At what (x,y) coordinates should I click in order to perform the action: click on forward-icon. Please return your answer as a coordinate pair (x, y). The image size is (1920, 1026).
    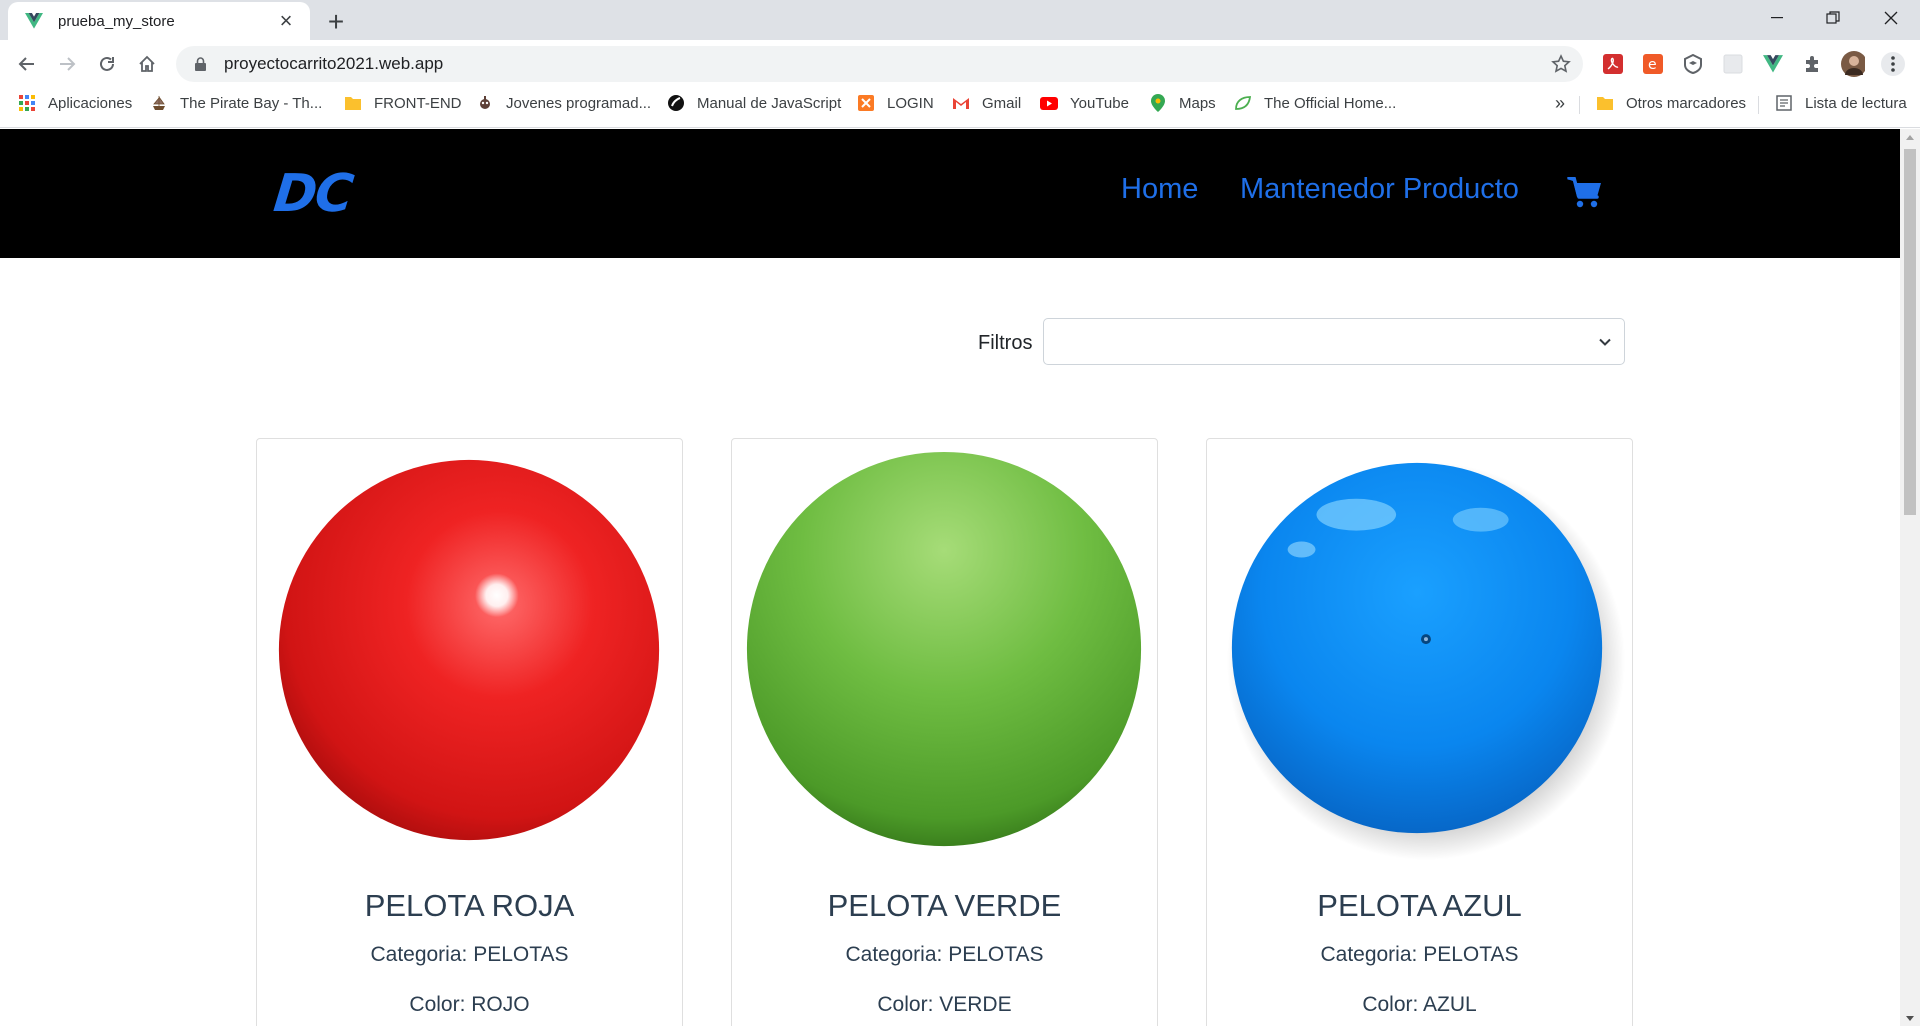
    Looking at the image, I should click on (67, 64).